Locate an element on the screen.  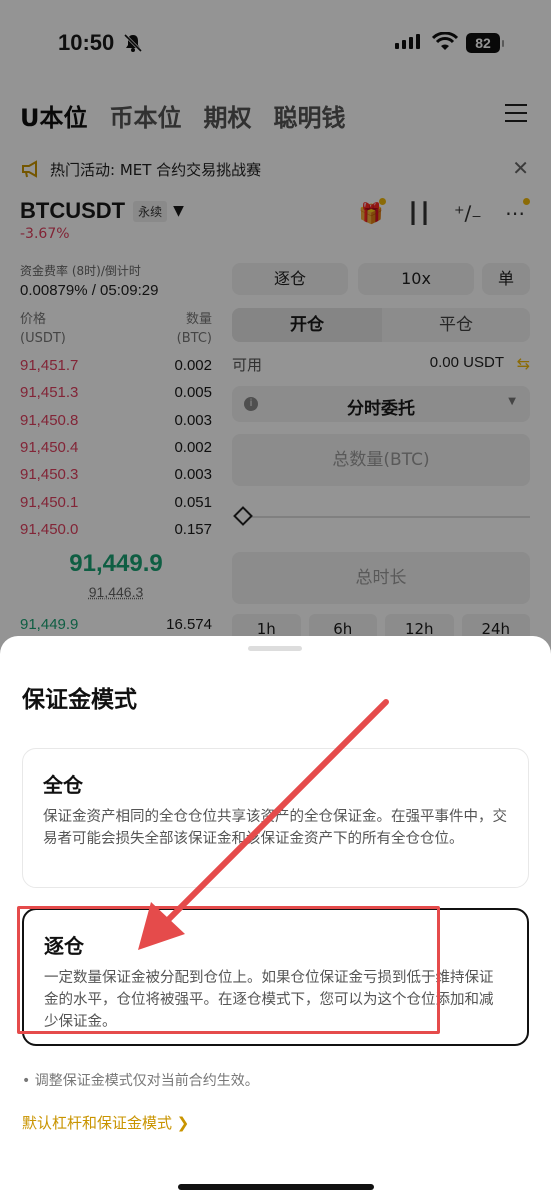
annotation-highlight-box is located at coordinates (228, 970).